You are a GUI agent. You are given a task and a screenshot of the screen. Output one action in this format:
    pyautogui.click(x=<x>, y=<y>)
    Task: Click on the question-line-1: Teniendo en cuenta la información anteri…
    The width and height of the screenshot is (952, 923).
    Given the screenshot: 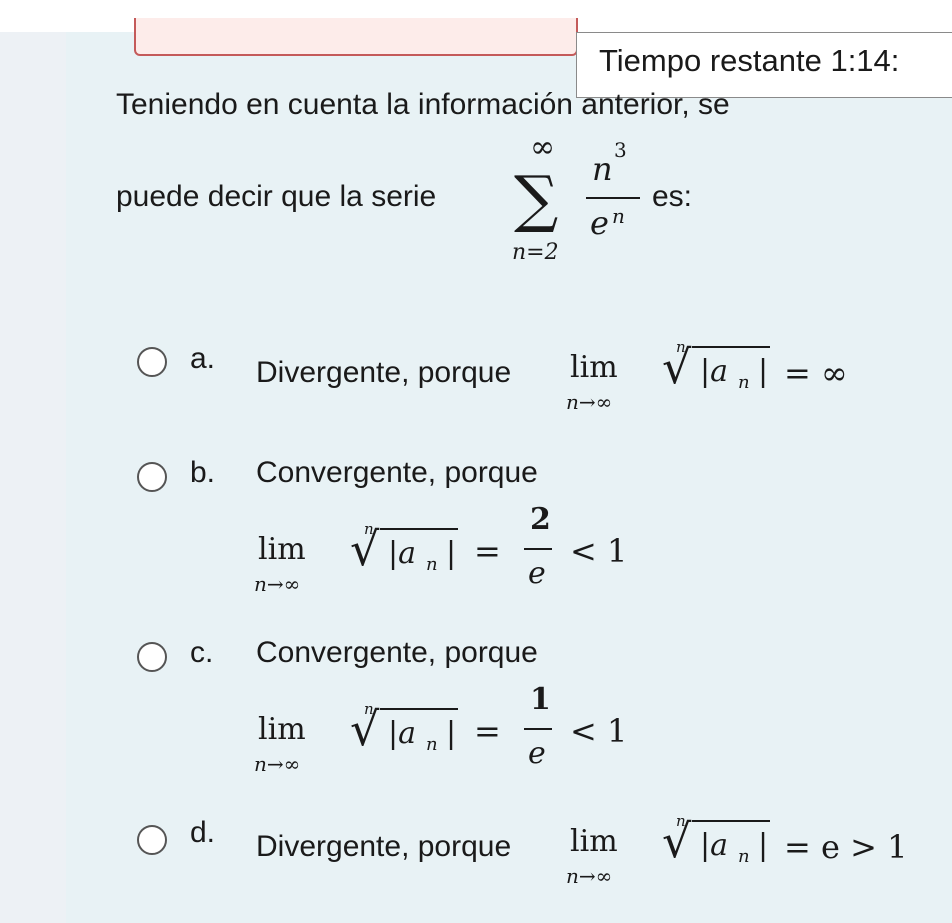 What is the action you would take?
    pyautogui.click(x=423, y=104)
    